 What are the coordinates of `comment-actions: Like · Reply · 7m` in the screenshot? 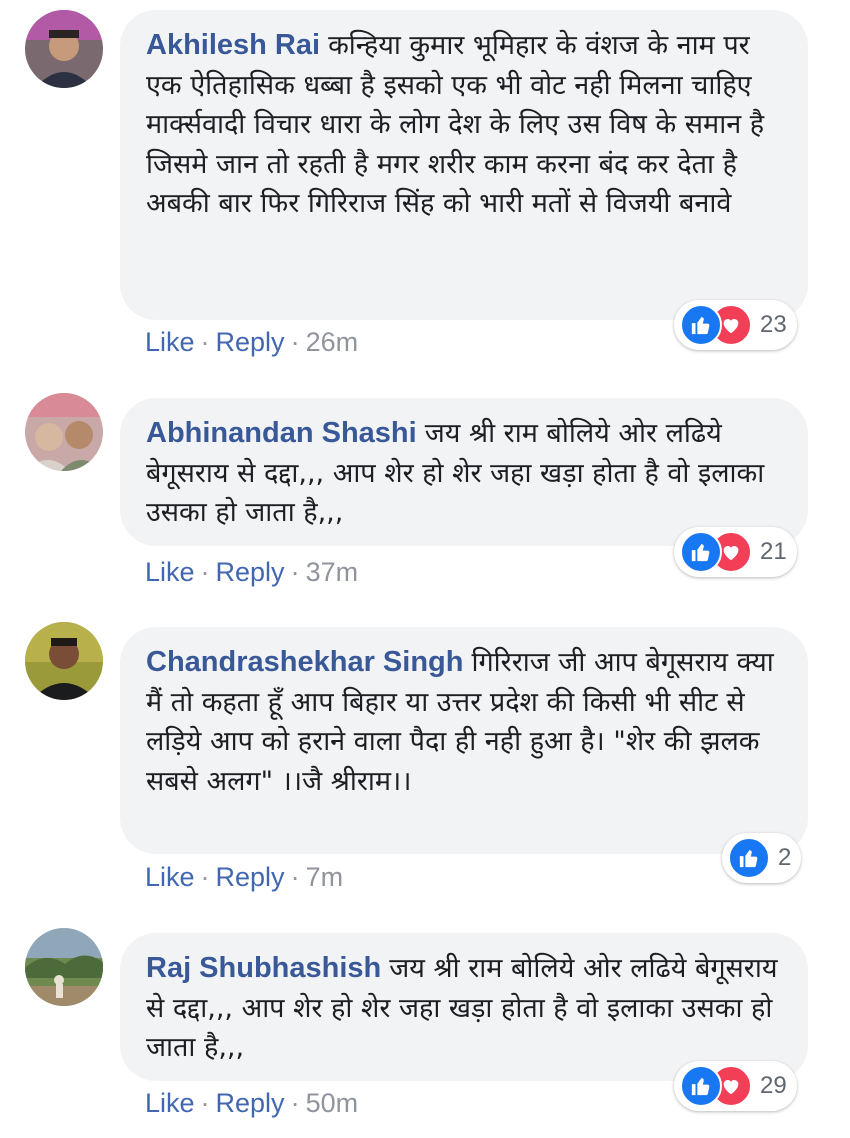 It's located at (244, 877).